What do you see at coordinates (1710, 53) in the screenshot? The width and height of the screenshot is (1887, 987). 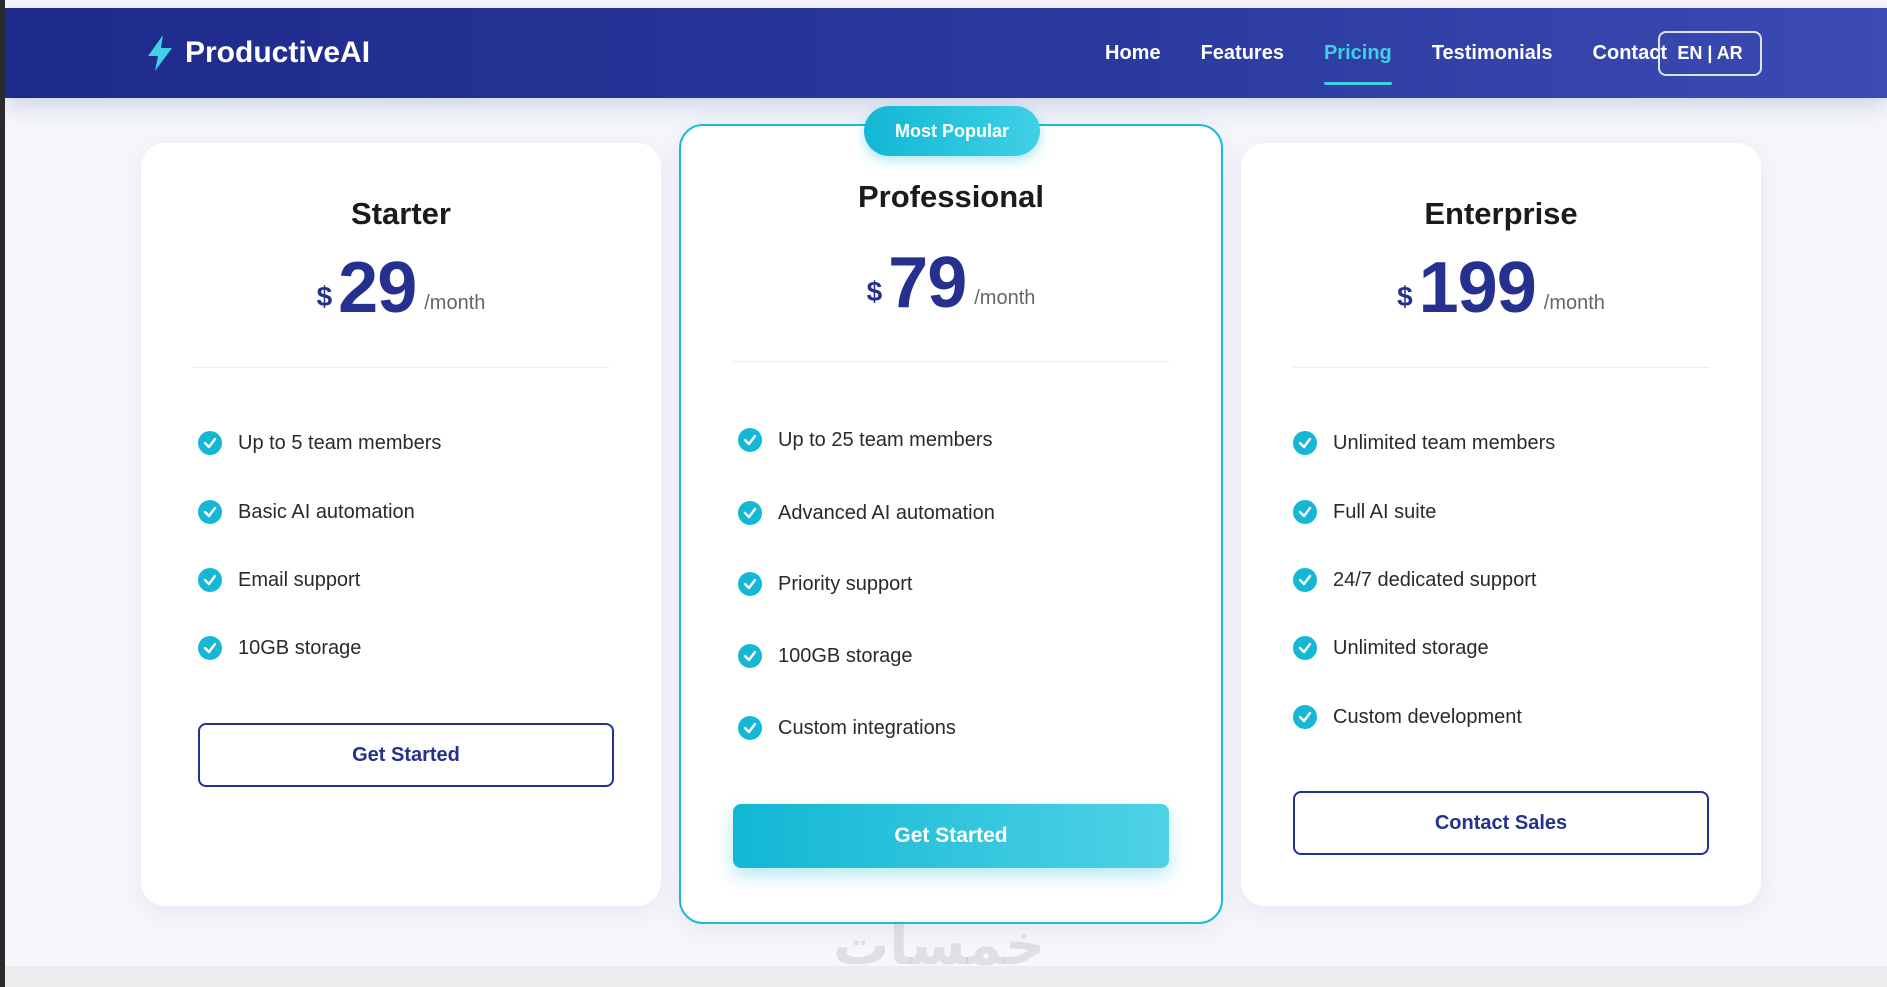 I see `language-toggle-button: EN | AR` at bounding box center [1710, 53].